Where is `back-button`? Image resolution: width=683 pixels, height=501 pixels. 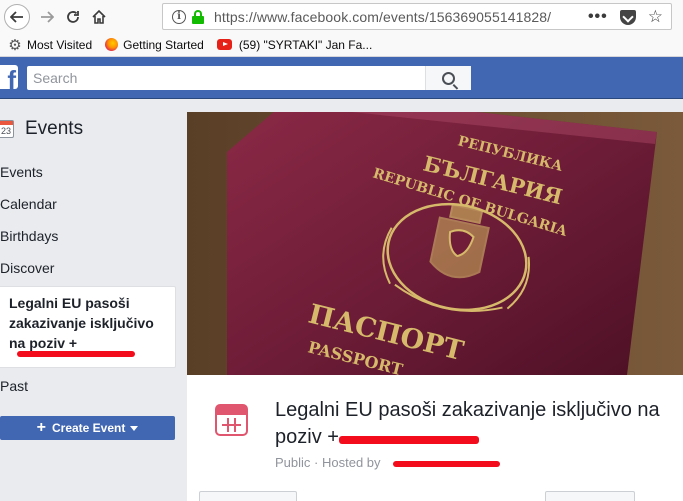
back-button is located at coordinates (17, 16).